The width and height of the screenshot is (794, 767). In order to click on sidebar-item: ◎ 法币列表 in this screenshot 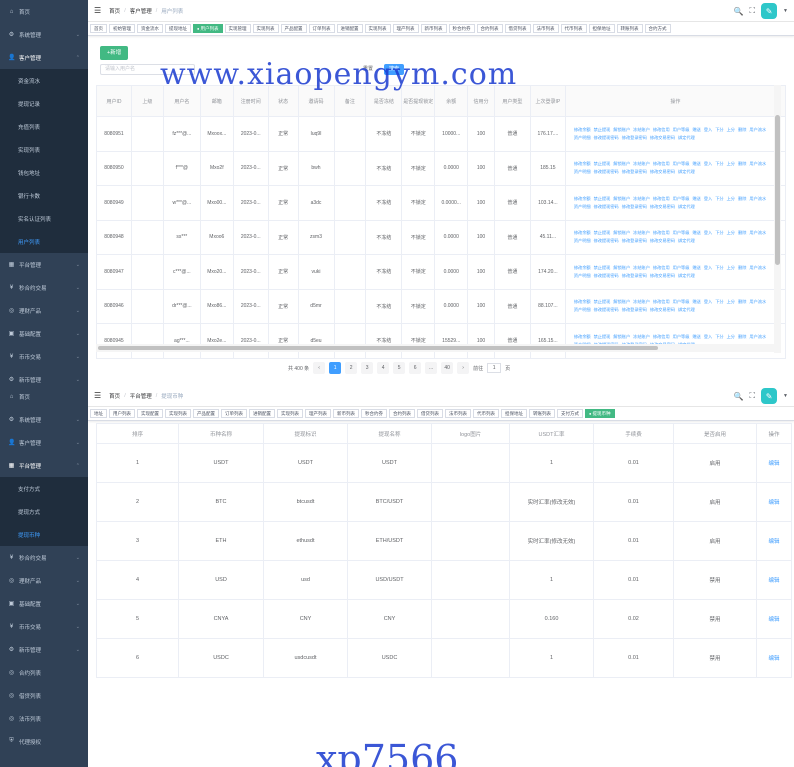, I will do `click(44, 718)`.